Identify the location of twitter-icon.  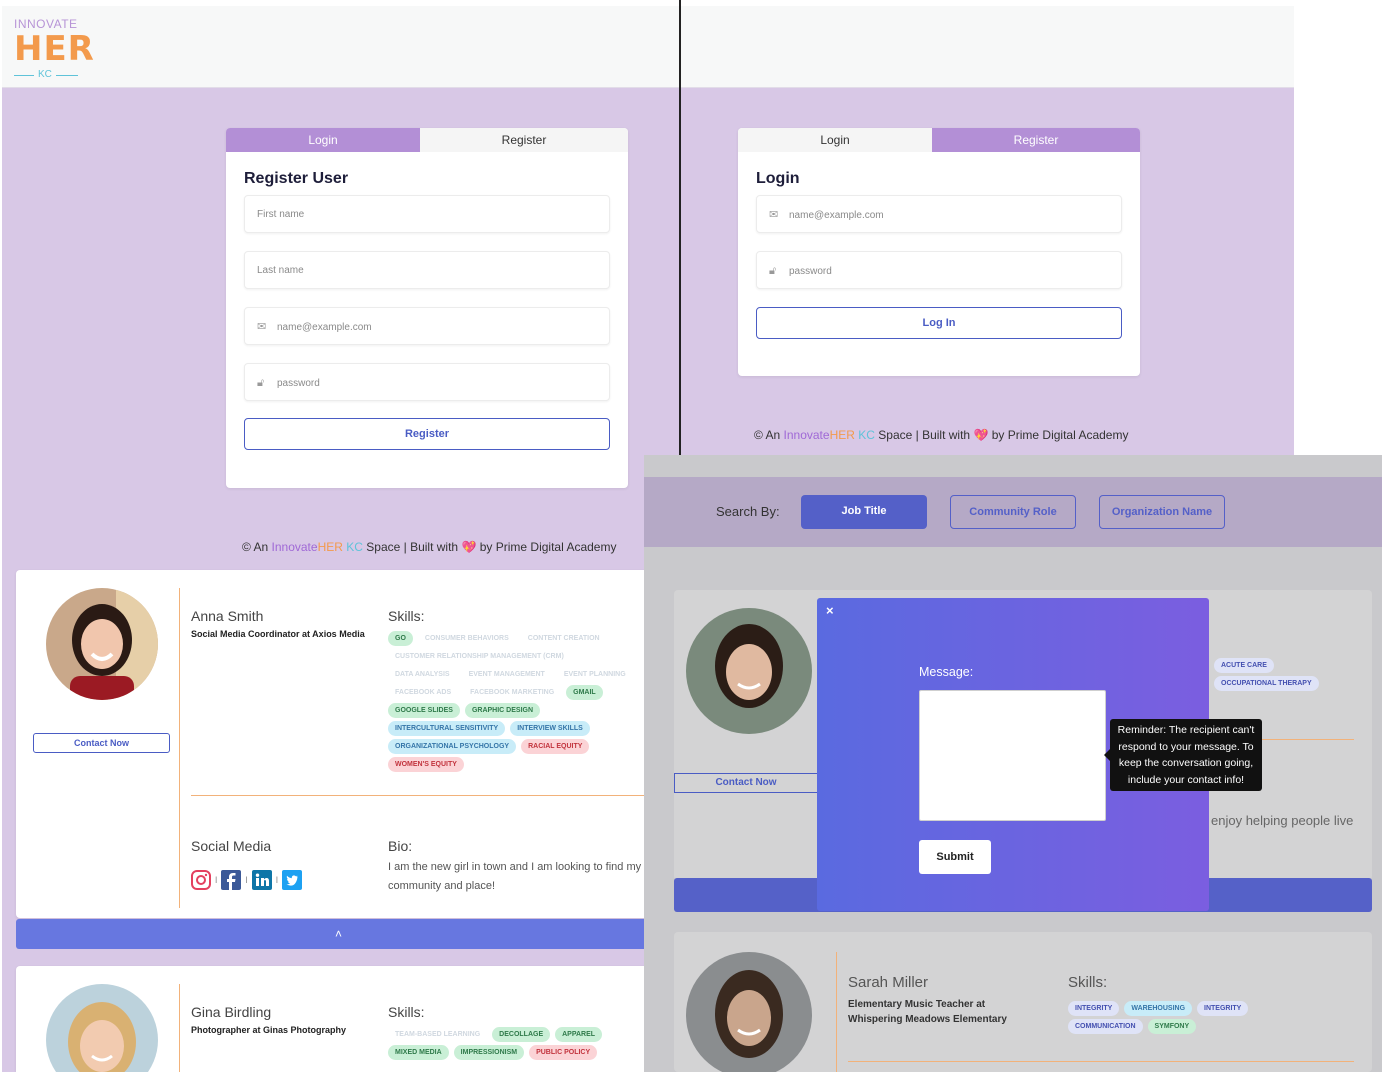
(292, 880).